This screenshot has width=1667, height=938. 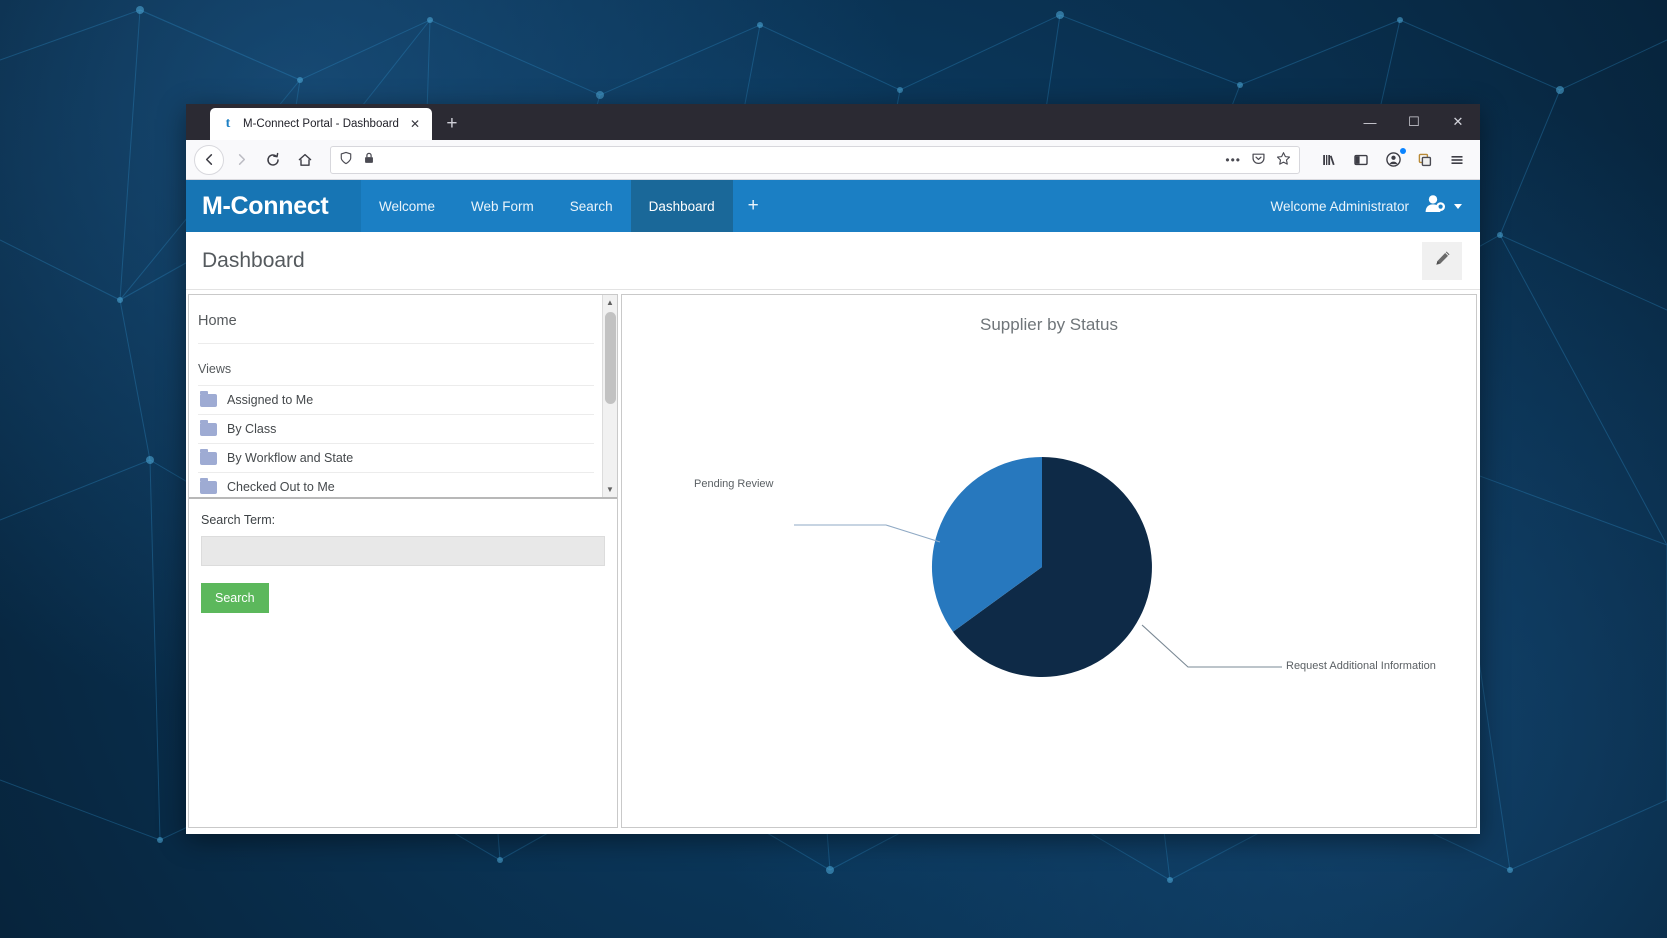 What do you see at coordinates (1038, 567) in the screenshot?
I see `pie-chart-svg` at bounding box center [1038, 567].